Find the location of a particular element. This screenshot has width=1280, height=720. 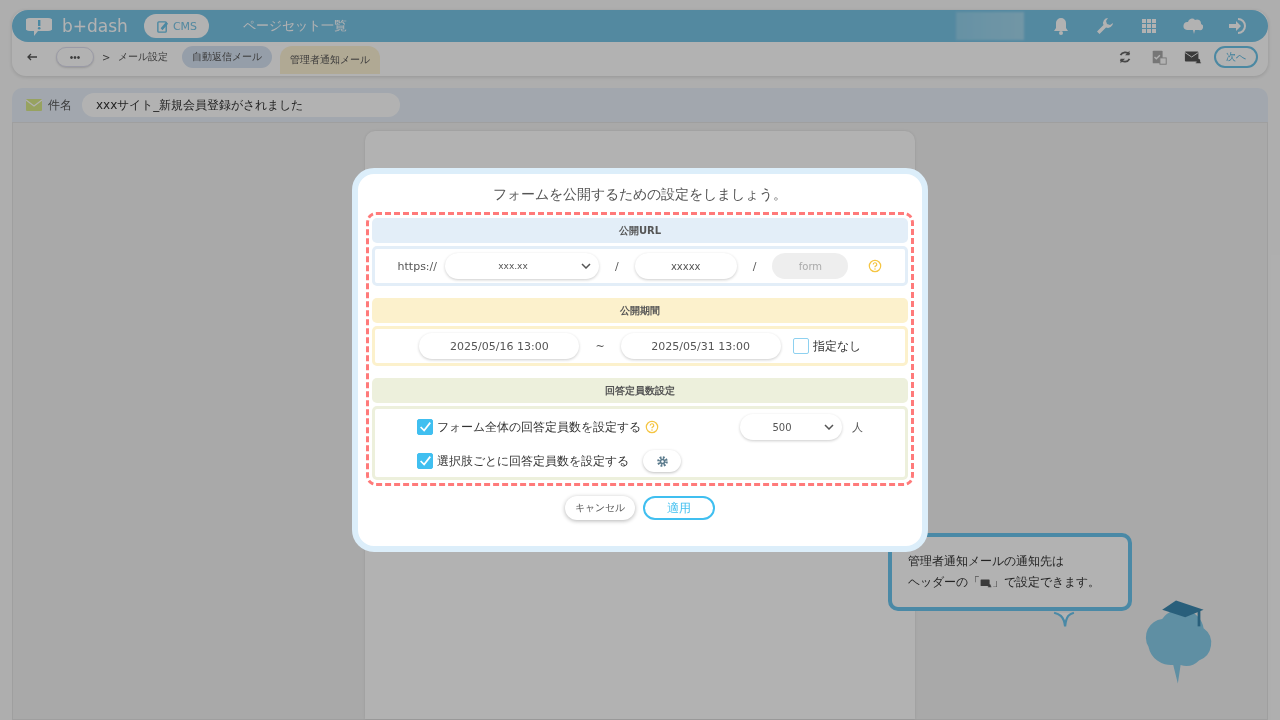

cancel-button: キャンセル is located at coordinates (600, 508).